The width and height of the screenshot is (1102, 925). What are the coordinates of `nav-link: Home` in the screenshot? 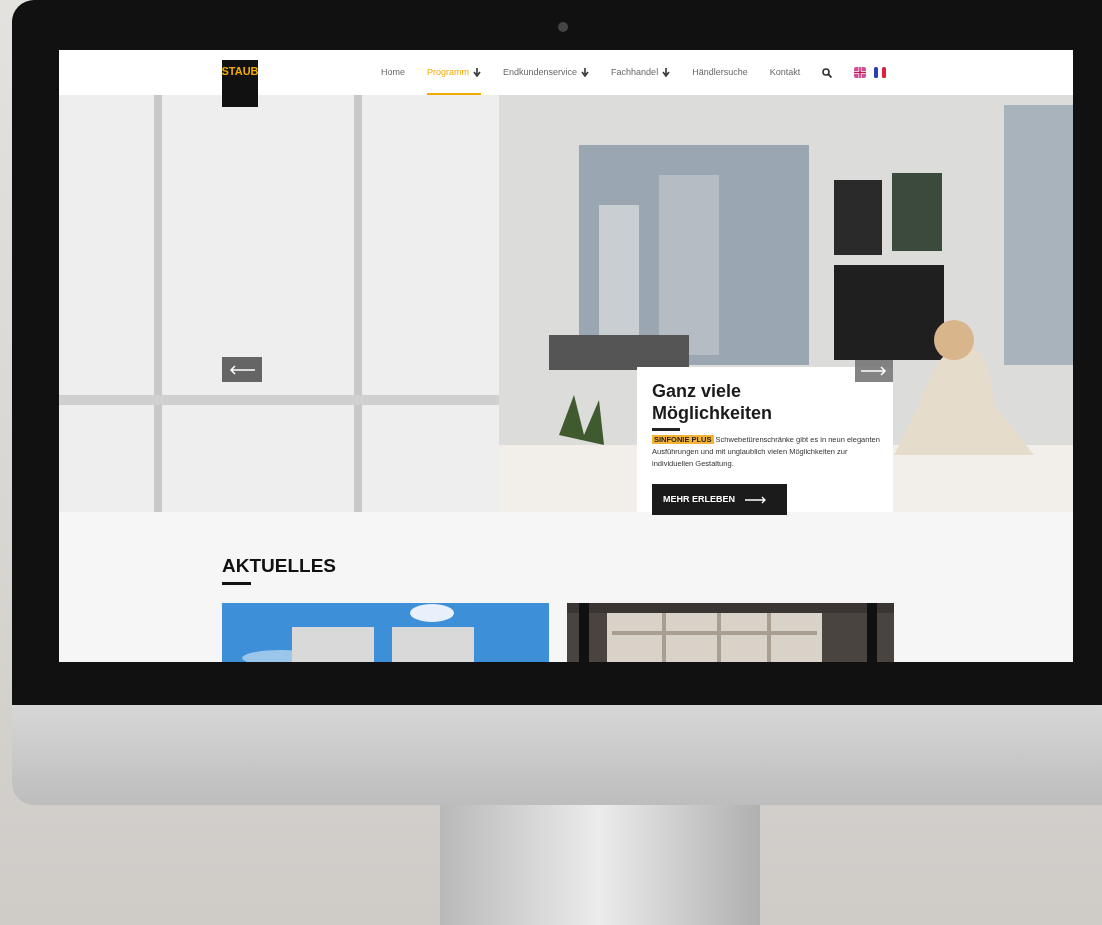 It's located at (393, 72).